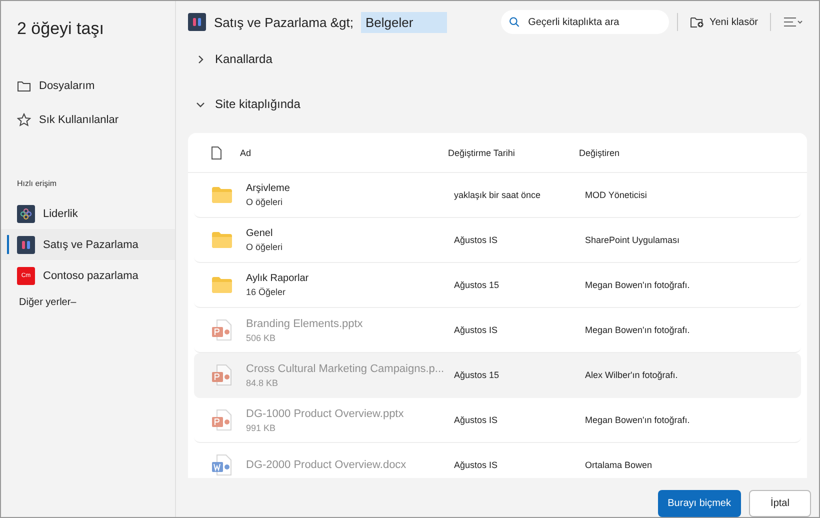 This screenshot has width=820, height=518. What do you see at coordinates (780, 503) in the screenshot?
I see `cancel-button: İptal` at bounding box center [780, 503].